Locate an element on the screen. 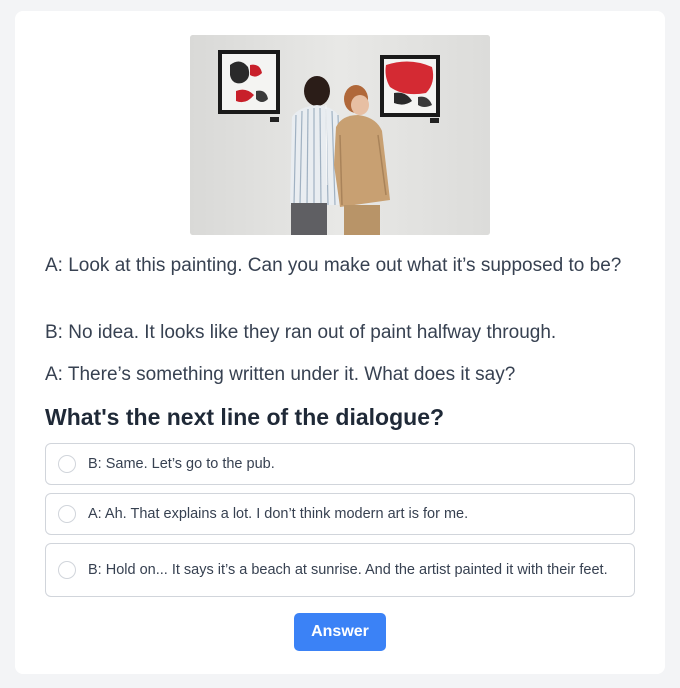 This screenshot has width=680, height=688. question-heading: What's the next line of the dialogue? is located at coordinates (245, 417).